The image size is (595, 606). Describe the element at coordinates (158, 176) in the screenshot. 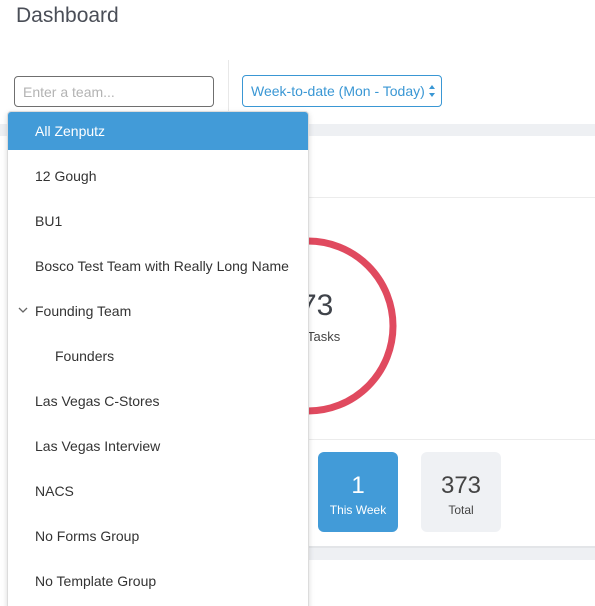

I see `dropdown-item-12-gough: 12 Gough` at that location.